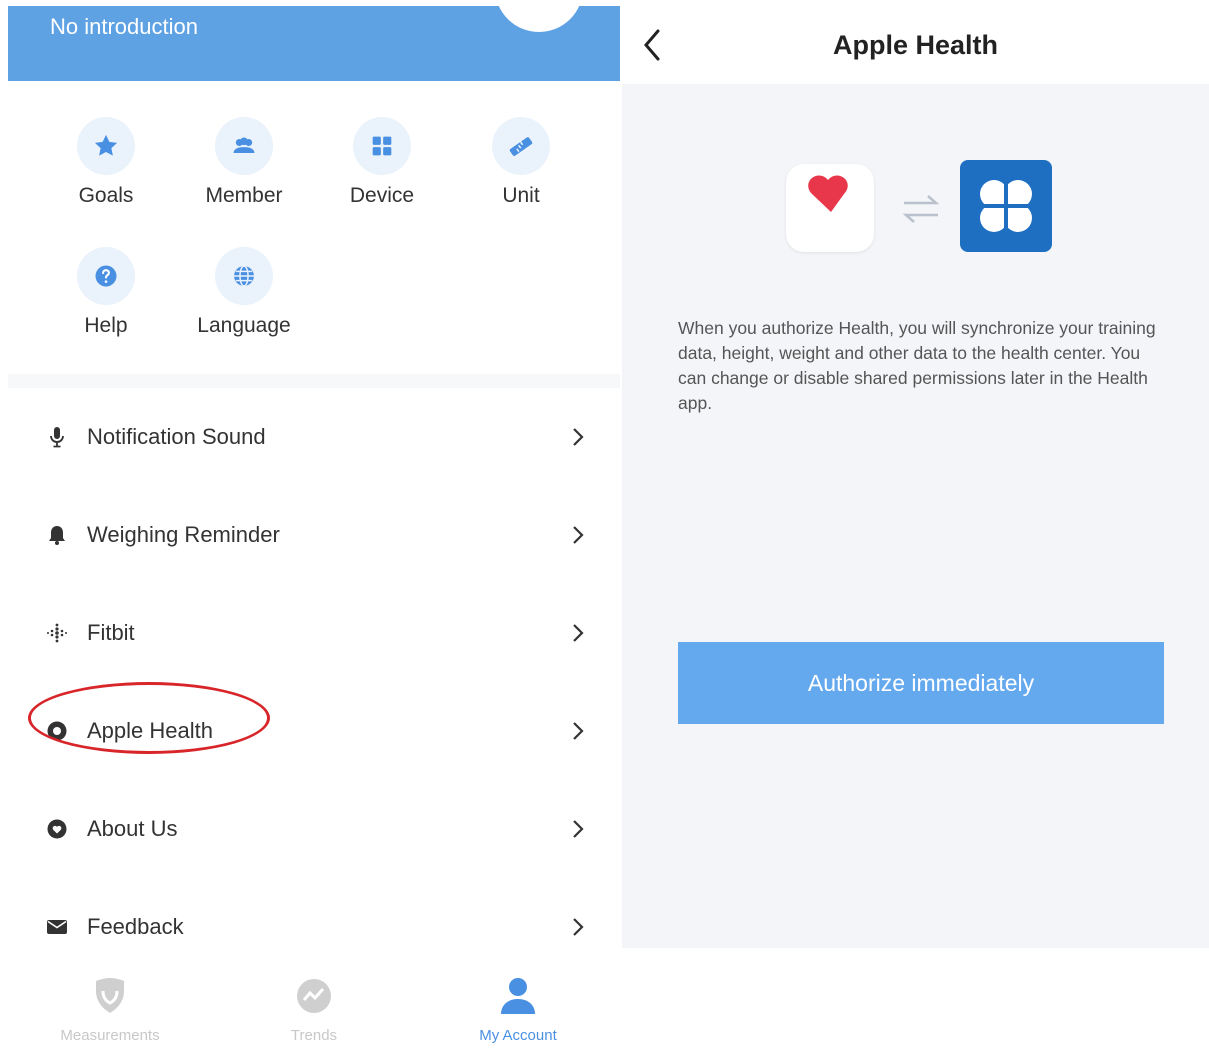 This screenshot has width=1209, height=1051. What do you see at coordinates (921, 683) in the screenshot?
I see `authorize-button: Authorize immediately` at bounding box center [921, 683].